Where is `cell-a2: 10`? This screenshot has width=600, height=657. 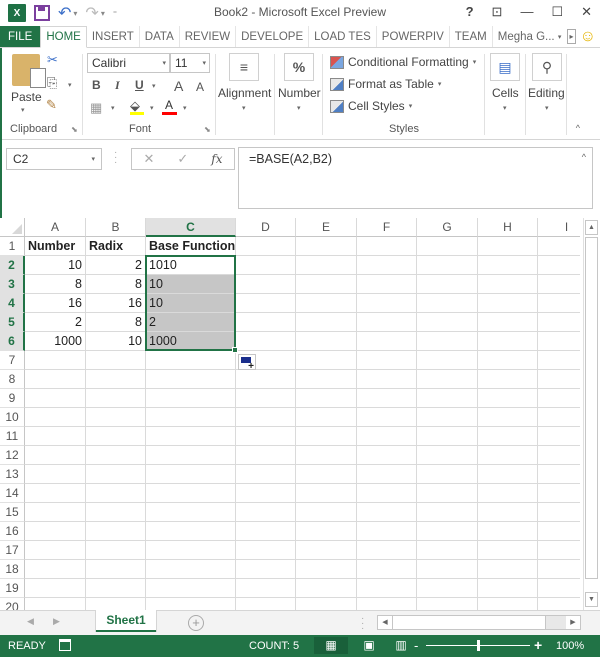
cell-a2: 10 is located at coordinates (55, 265).